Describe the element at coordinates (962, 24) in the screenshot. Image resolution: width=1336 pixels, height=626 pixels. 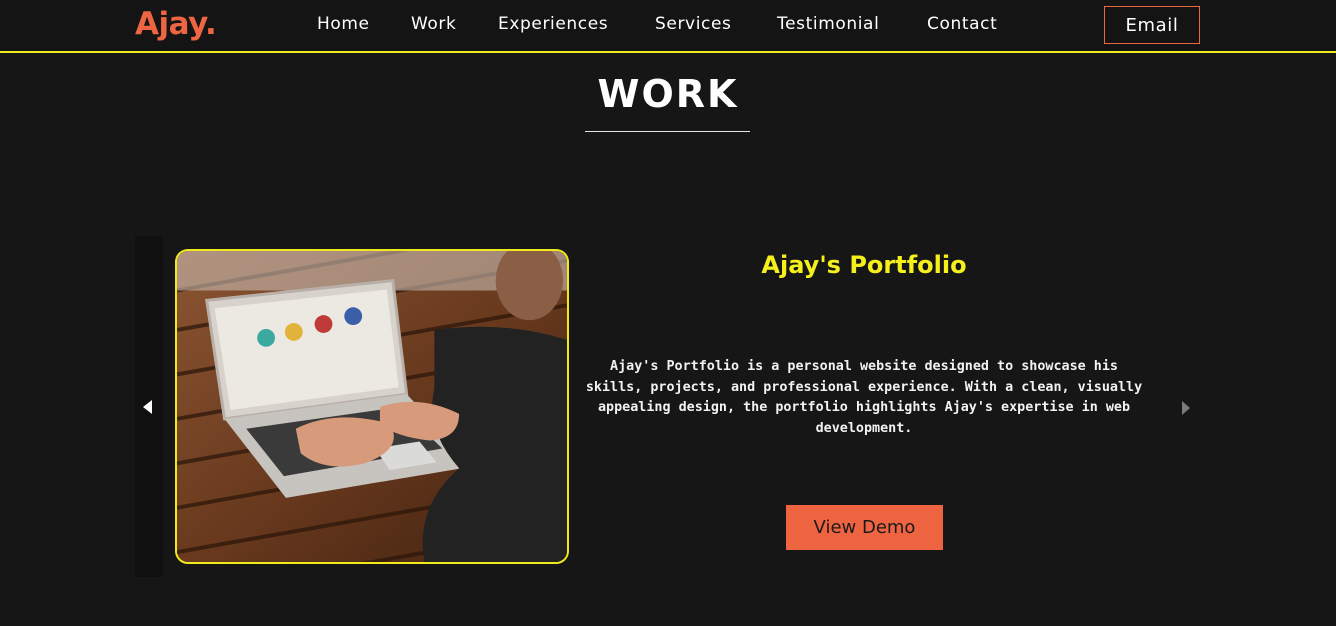
I see `nav-link-contact: Contact` at that location.